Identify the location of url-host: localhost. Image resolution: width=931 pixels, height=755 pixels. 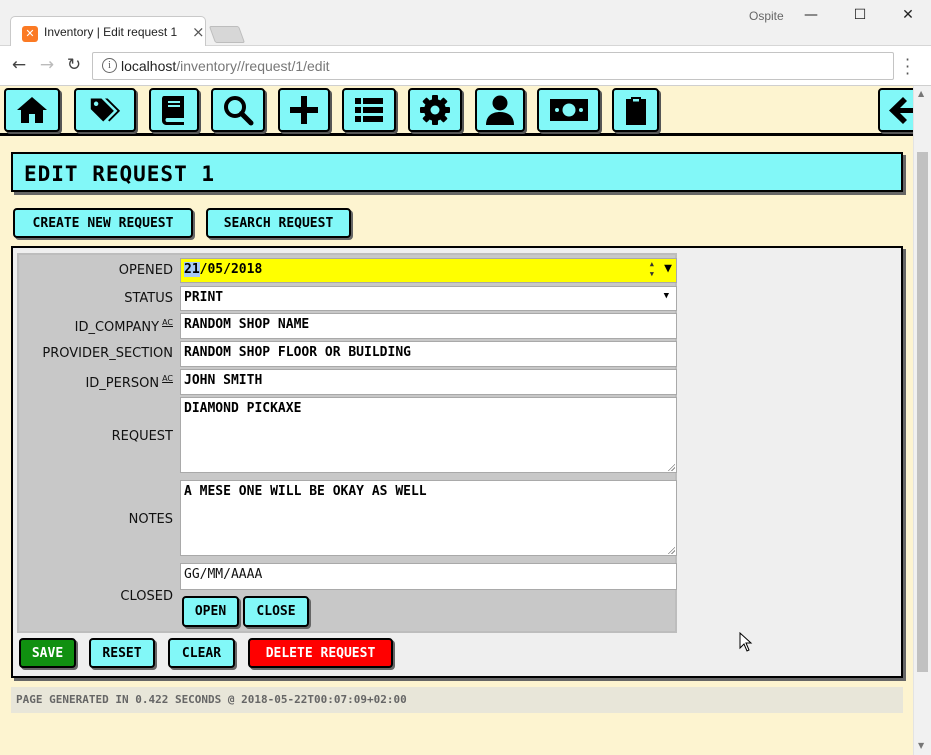
(149, 66).